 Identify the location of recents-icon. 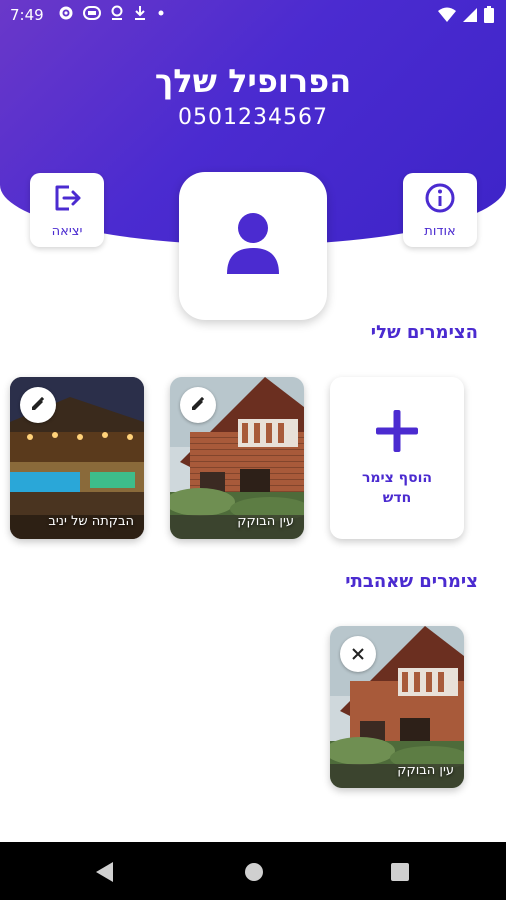
(400, 874).